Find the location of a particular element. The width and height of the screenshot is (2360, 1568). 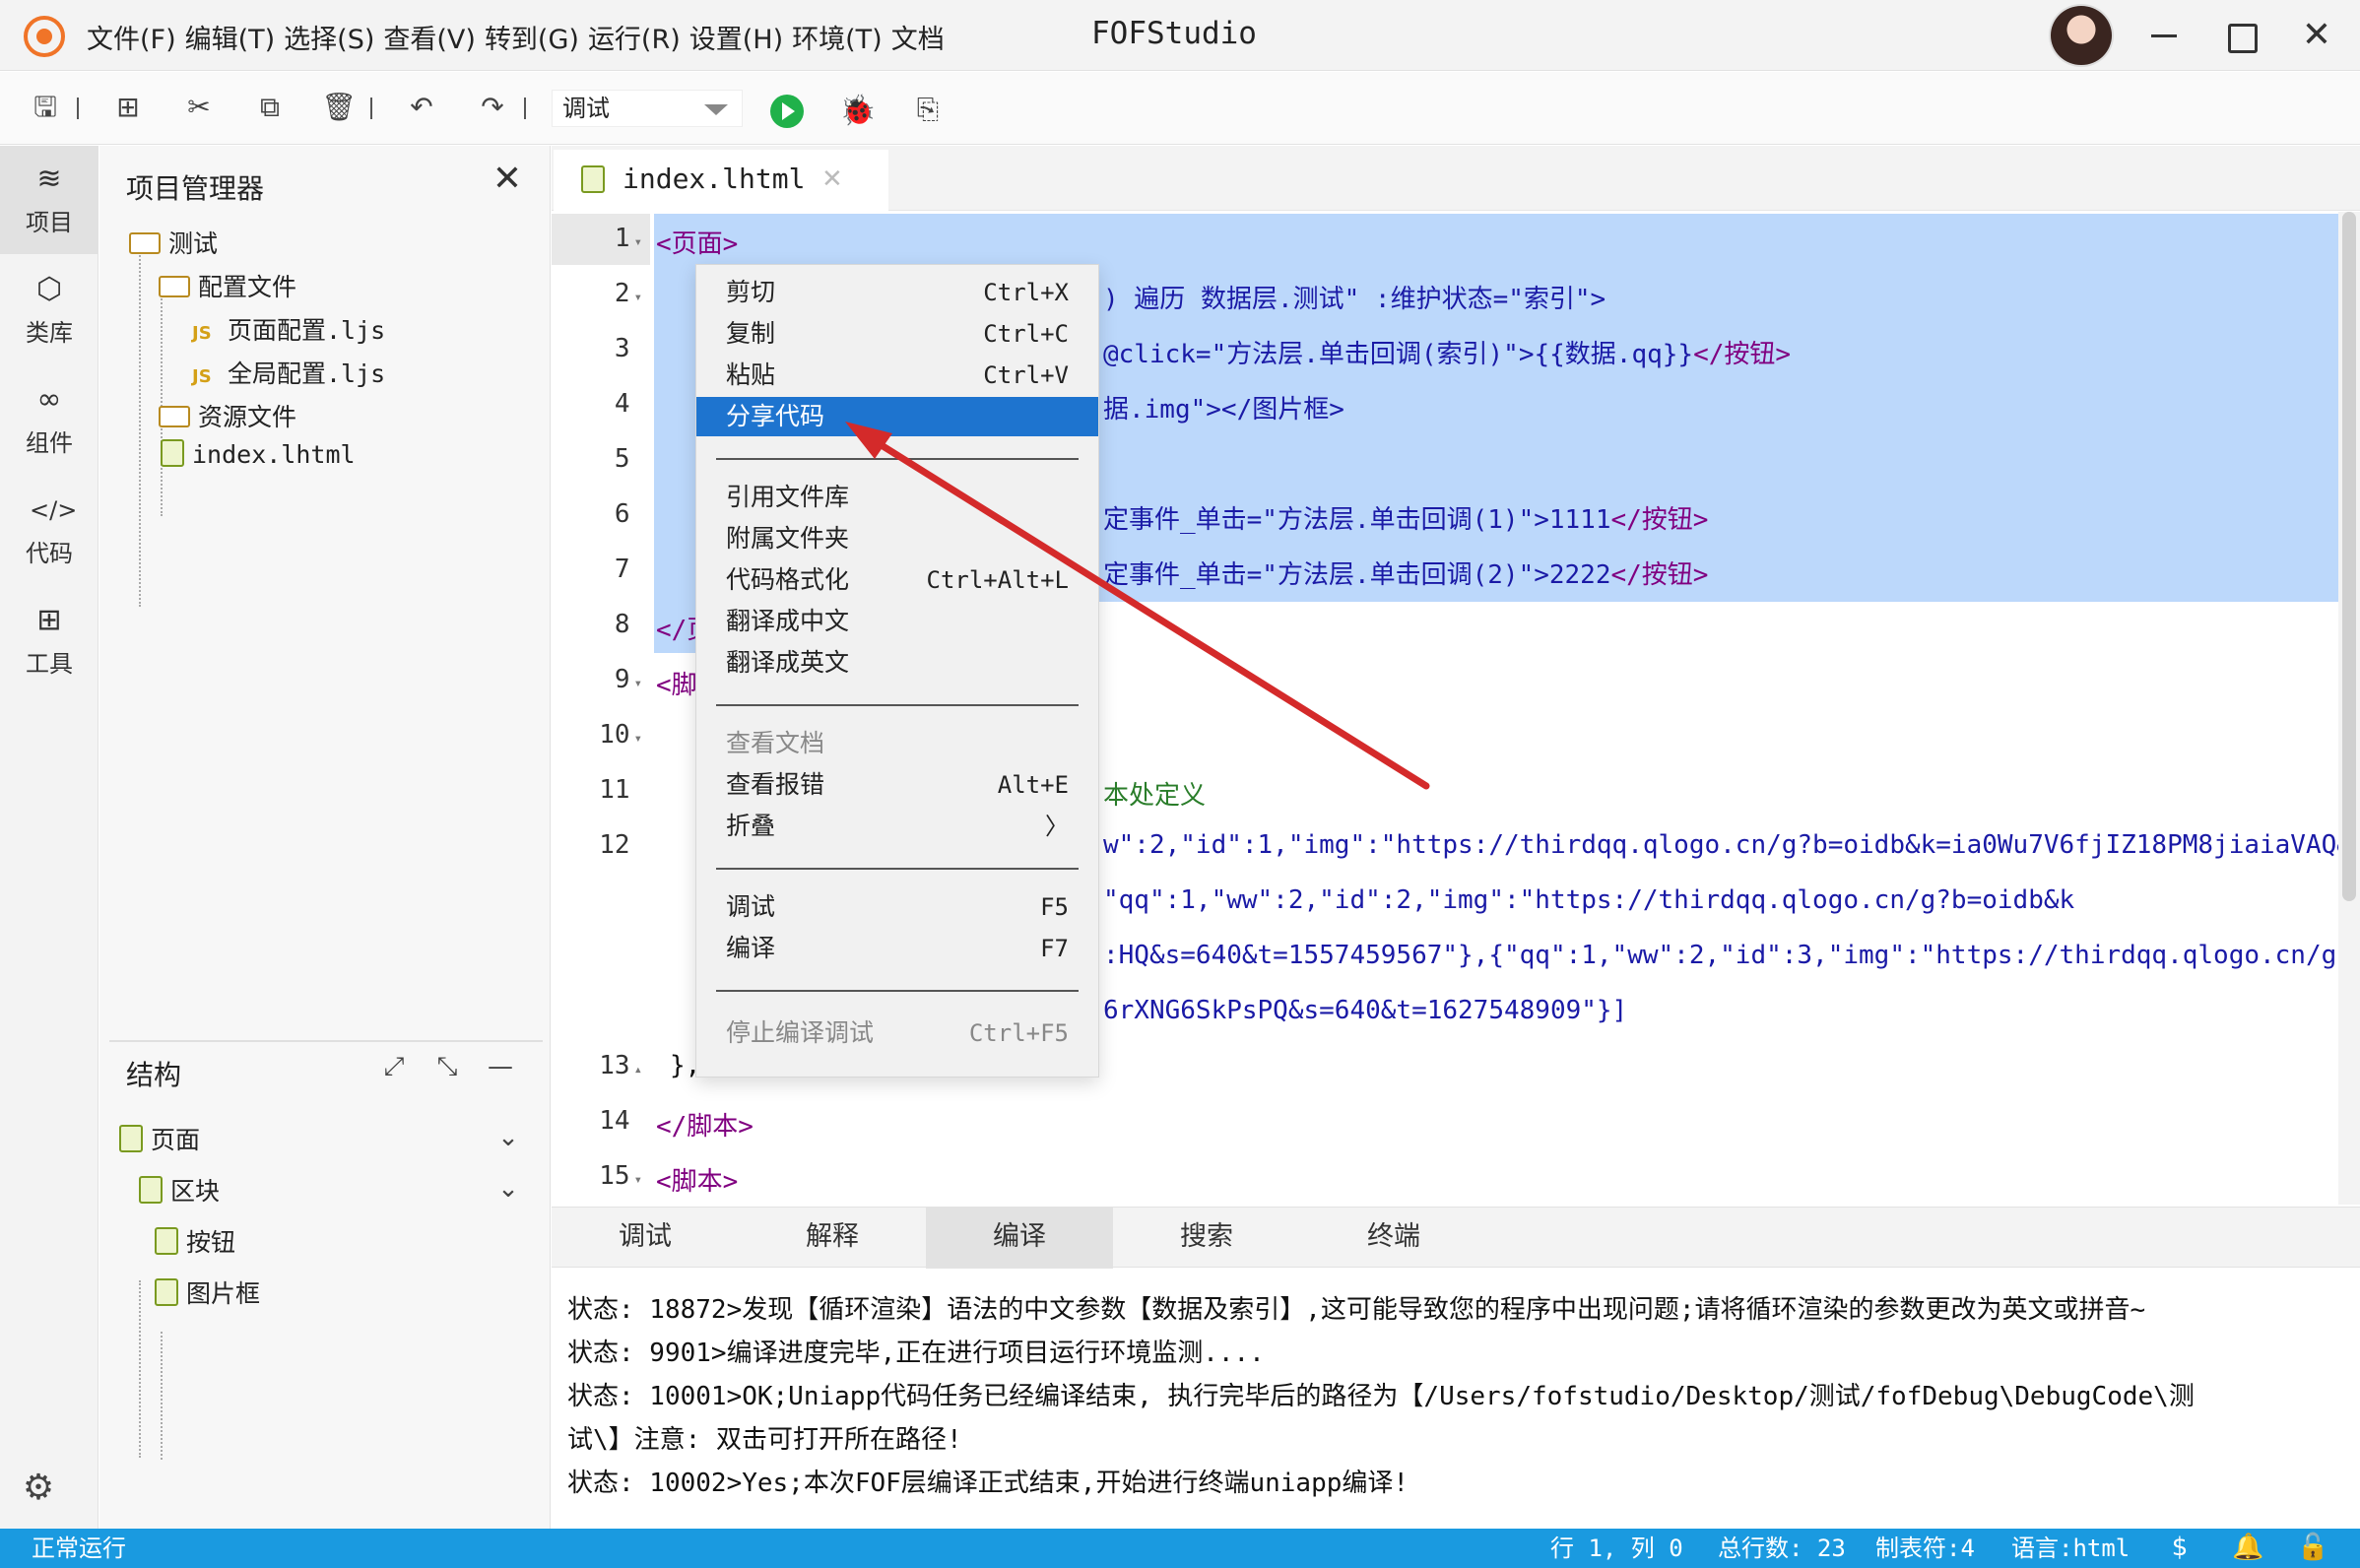

line-number: 10 ▾ is located at coordinates (620, 735).